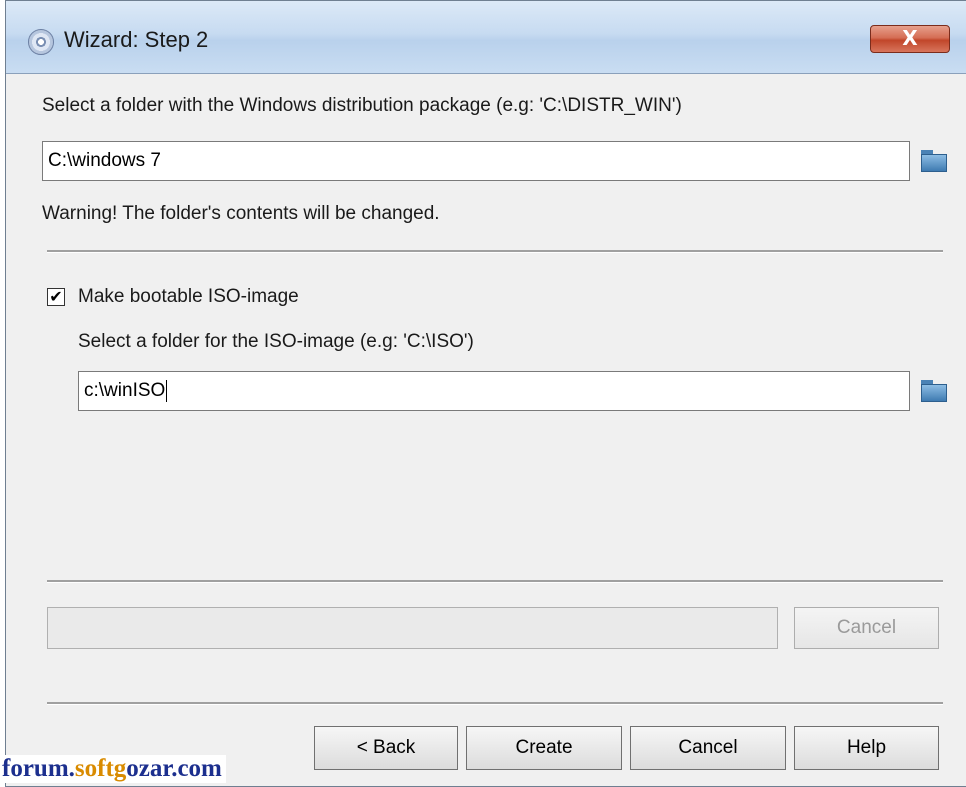  Describe the element at coordinates (910, 39) in the screenshot. I see `close-button: X` at that location.